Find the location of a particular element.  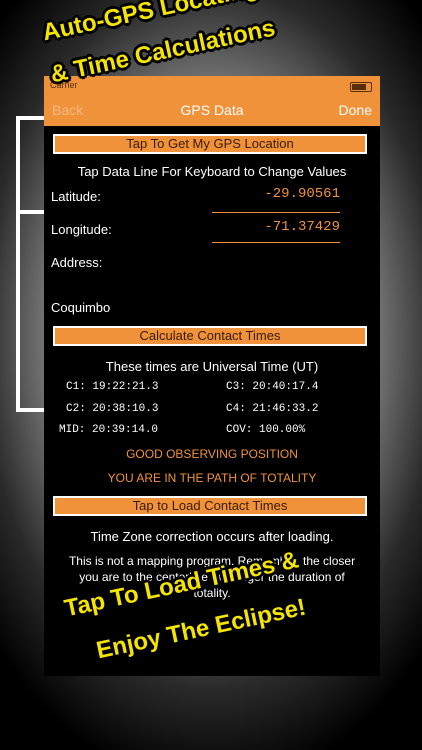

longitude-underline is located at coordinates (276, 242).